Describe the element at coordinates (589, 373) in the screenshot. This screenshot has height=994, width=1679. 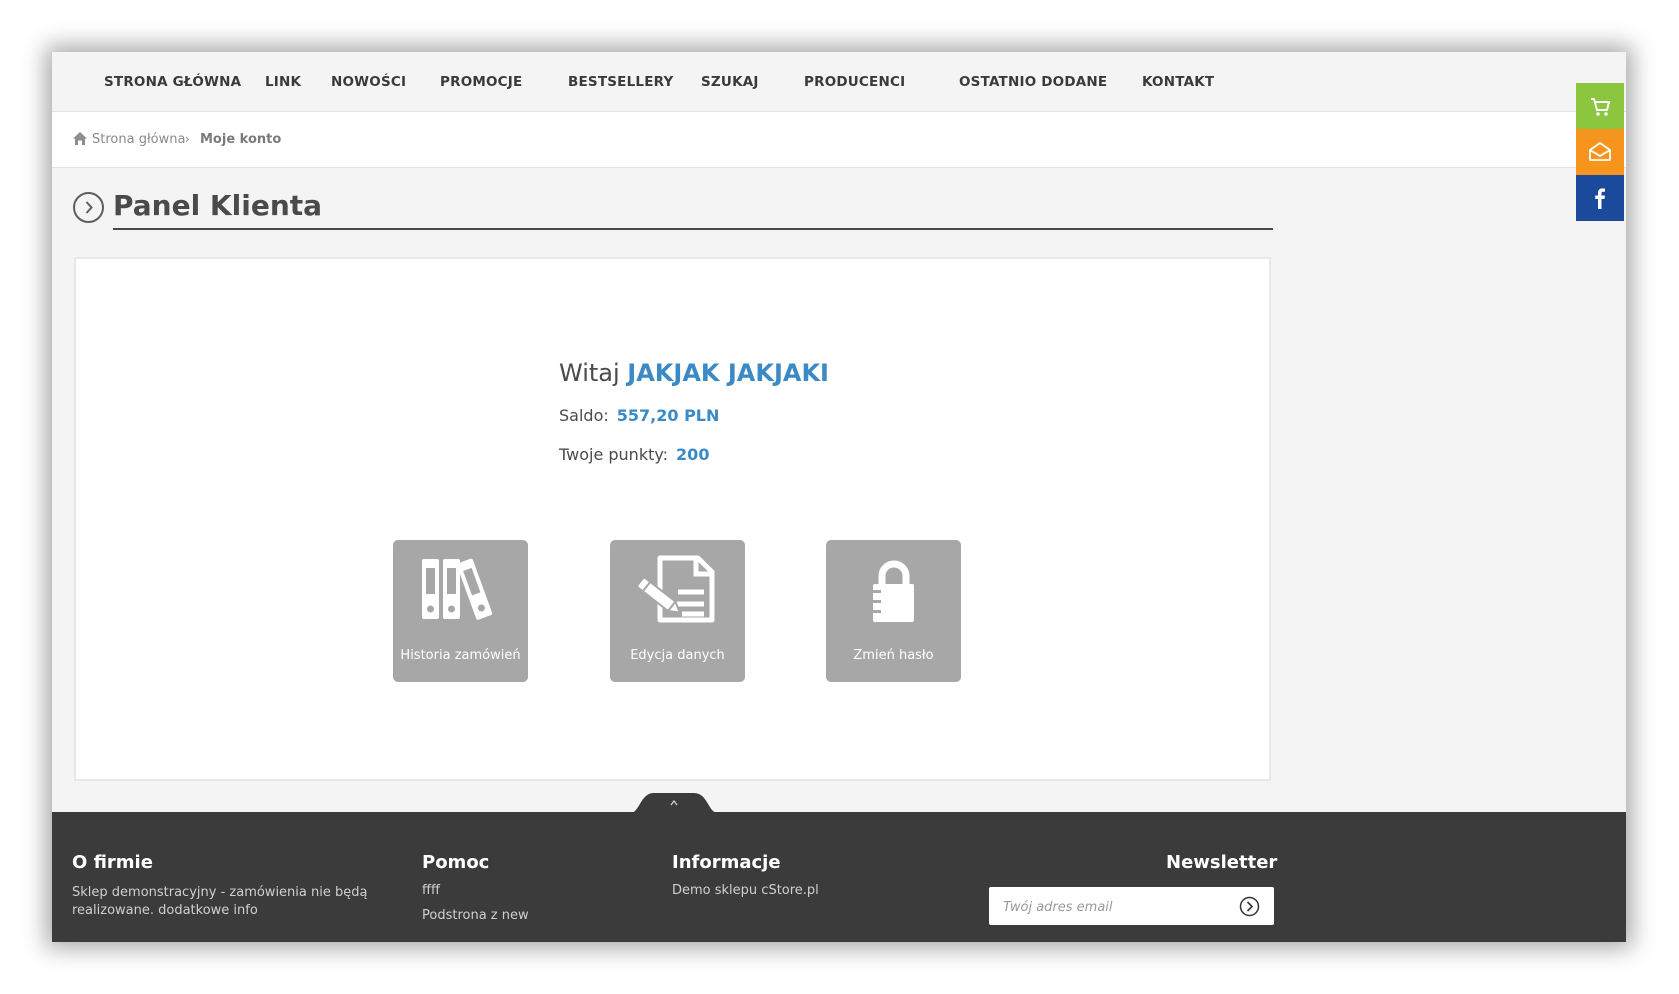
I see `welcome-greeting: Witaj` at that location.